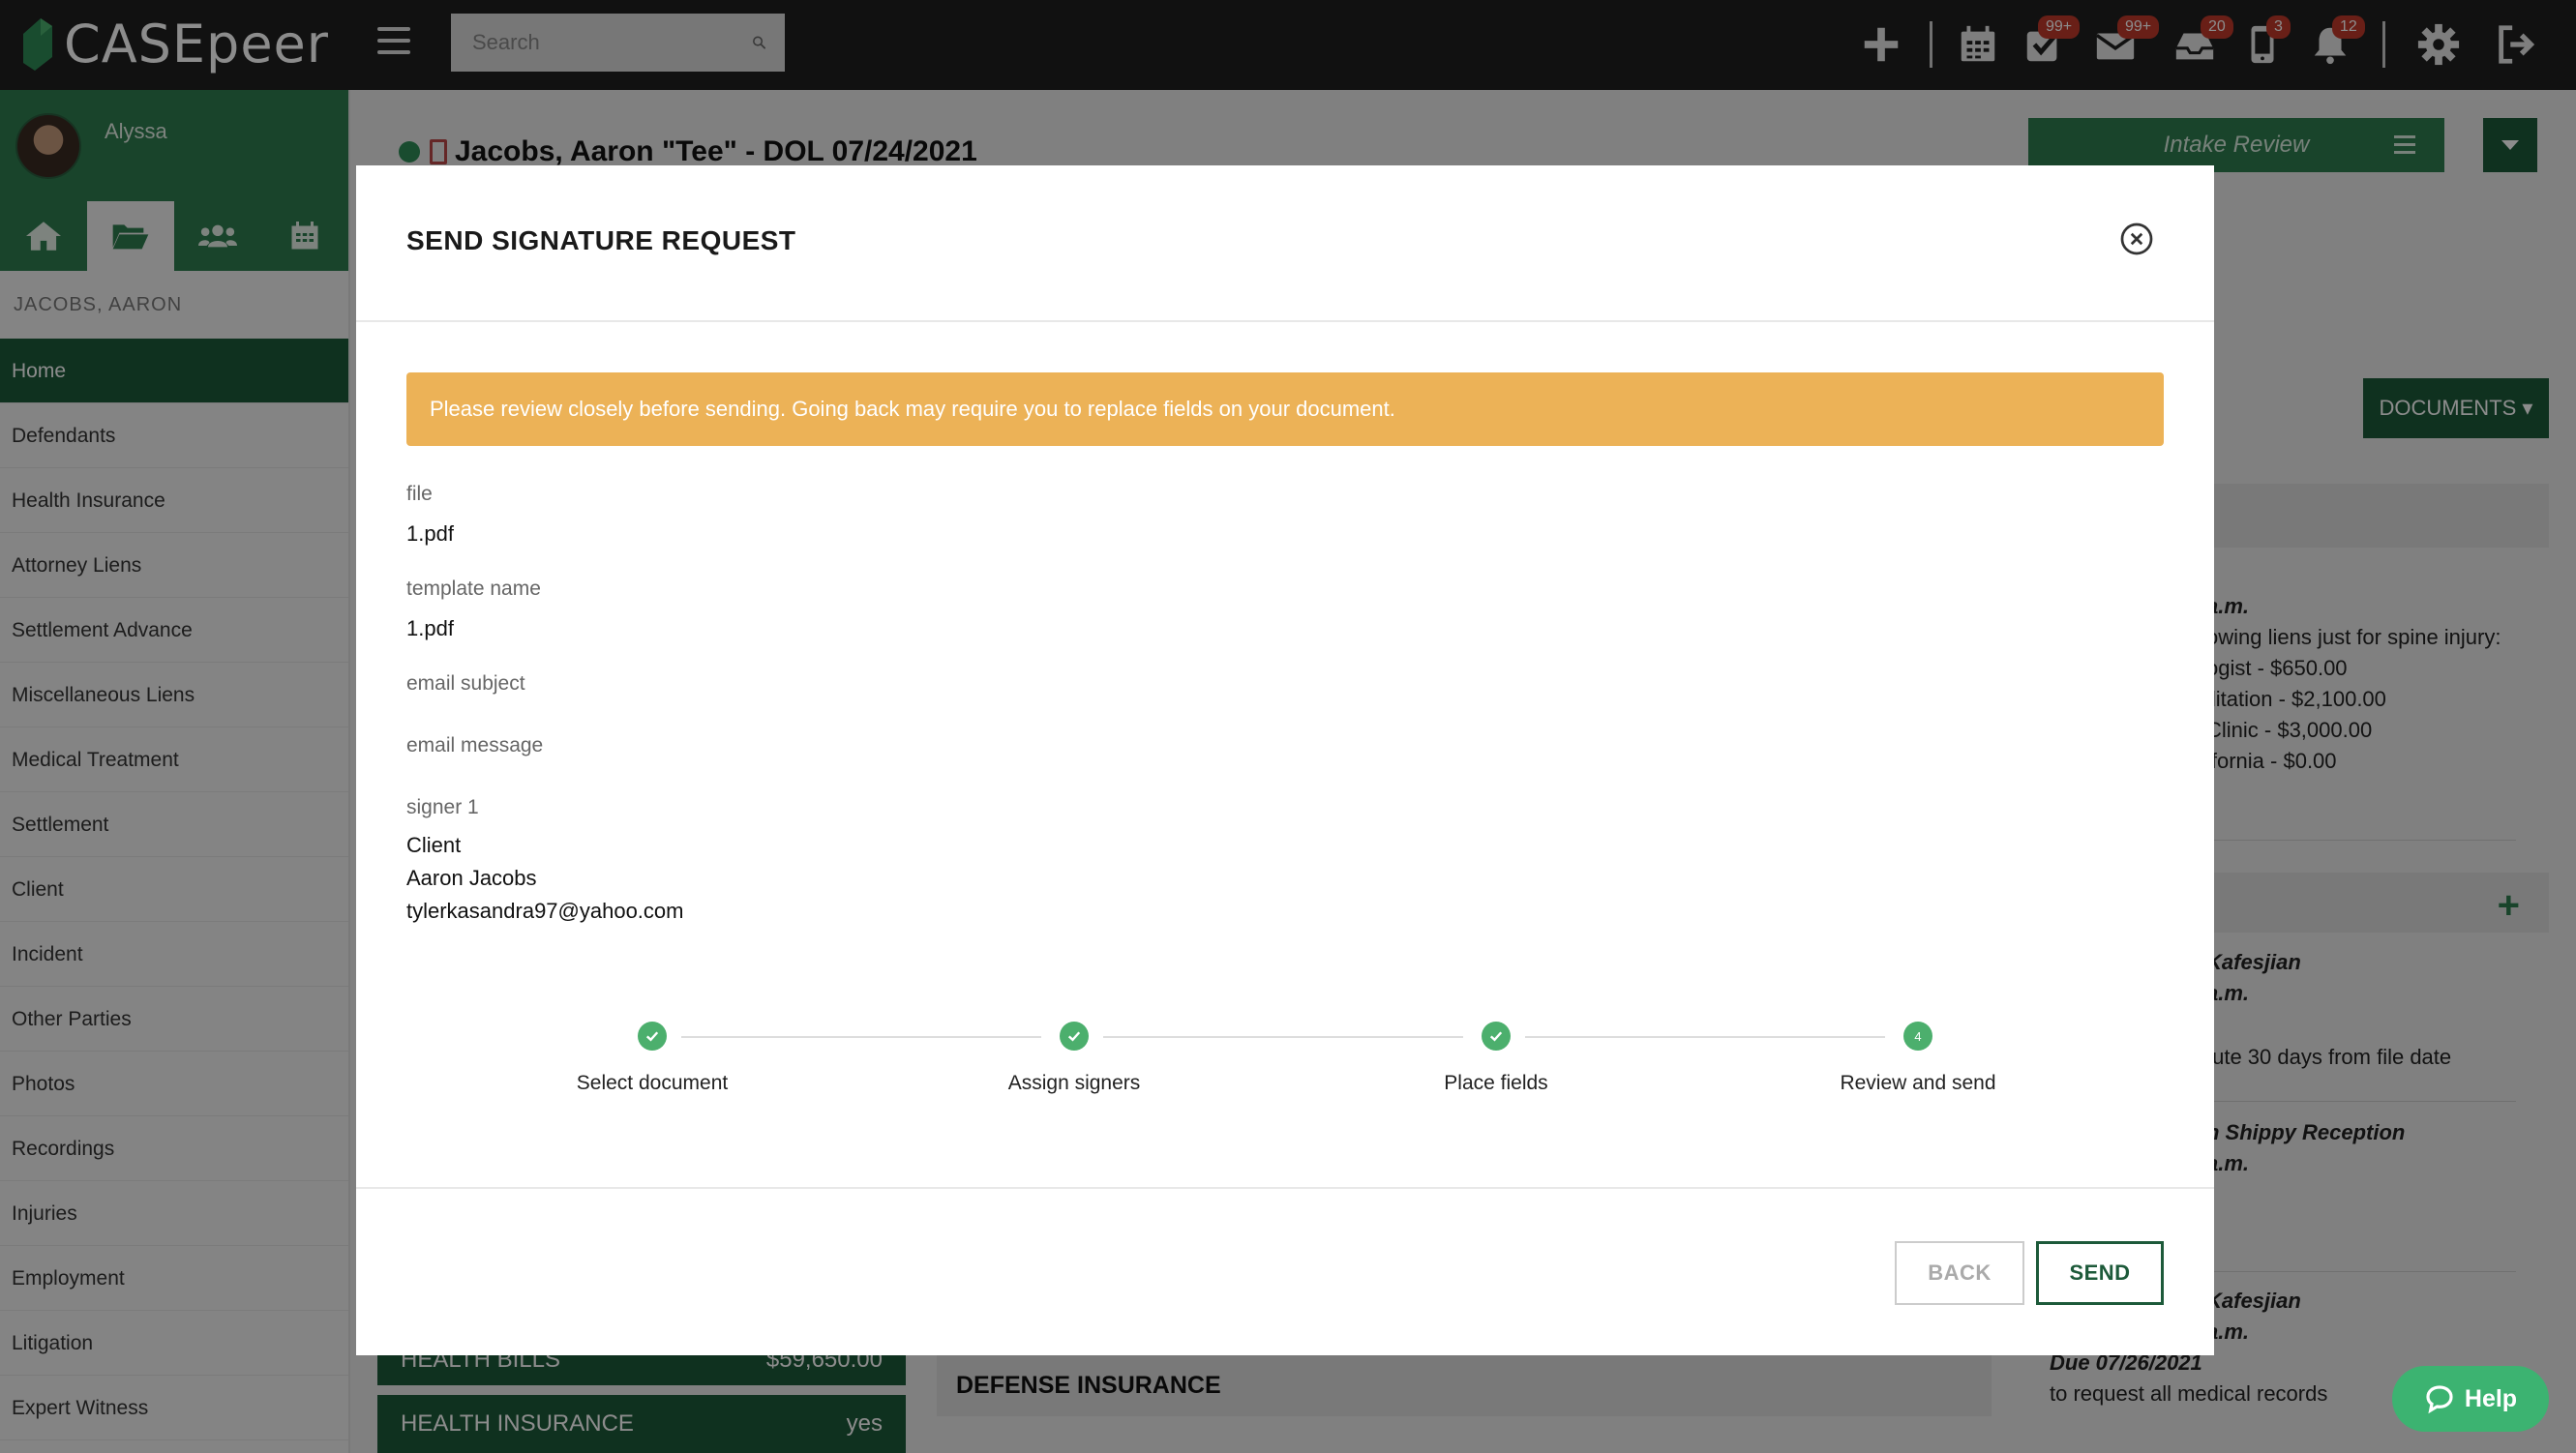 Image resolution: width=2576 pixels, height=1453 pixels. Describe the element at coordinates (1959, 1273) in the screenshot. I see `back-button: BACK` at that location.